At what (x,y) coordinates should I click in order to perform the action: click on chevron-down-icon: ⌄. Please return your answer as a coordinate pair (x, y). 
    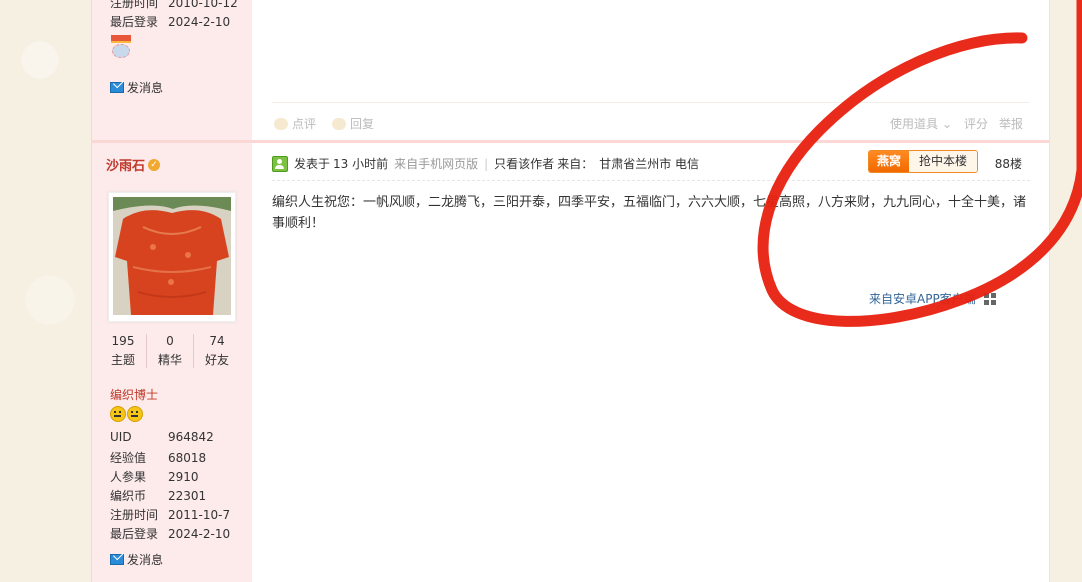
    Looking at the image, I should click on (947, 123).